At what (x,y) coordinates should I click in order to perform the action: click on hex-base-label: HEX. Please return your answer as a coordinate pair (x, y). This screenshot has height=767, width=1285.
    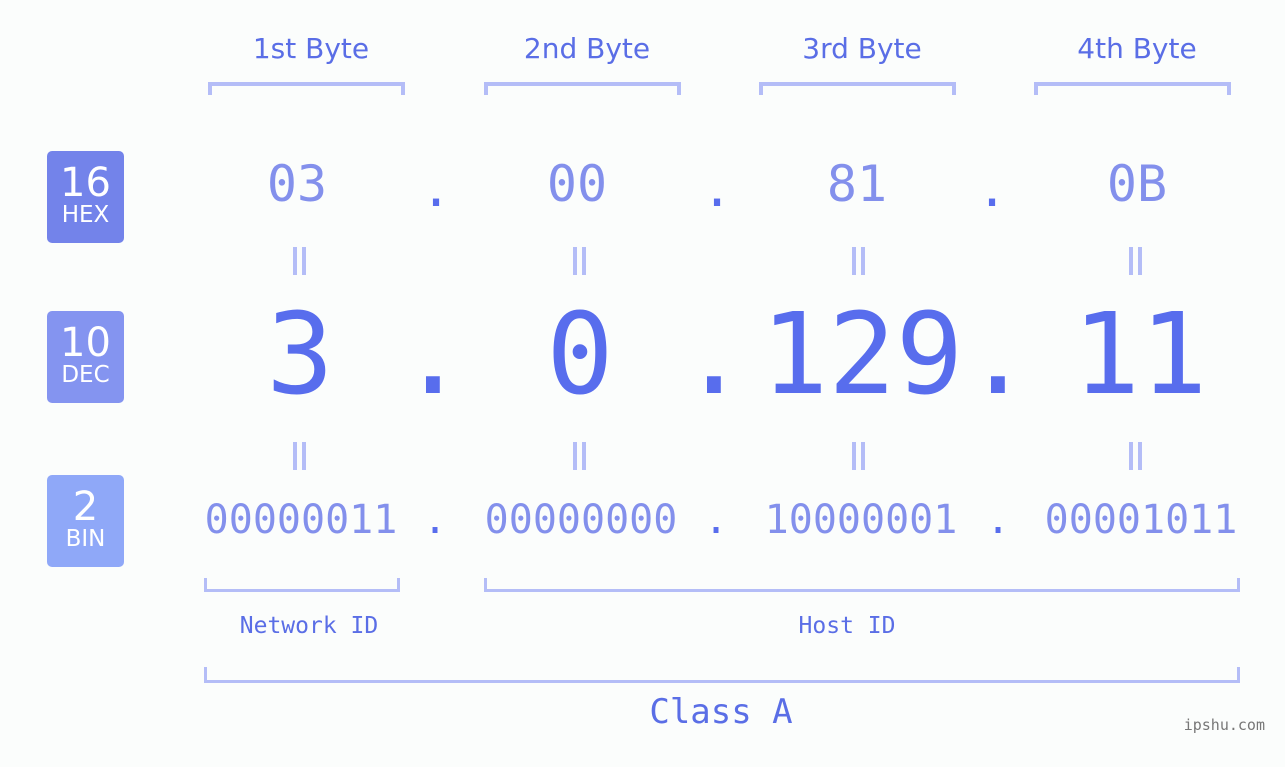
    Looking at the image, I should click on (85, 215).